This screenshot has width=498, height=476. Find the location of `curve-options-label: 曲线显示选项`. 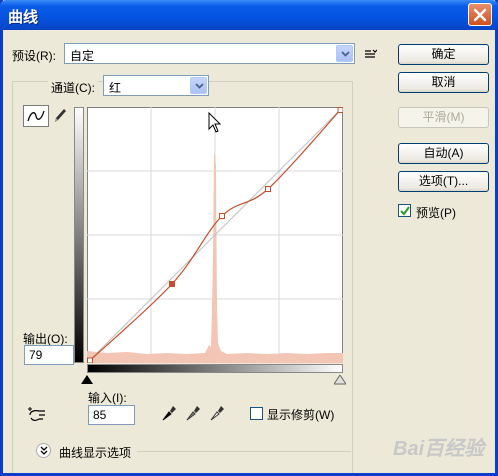

curve-options-label: 曲线显示选项 is located at coordinates (95, 453).